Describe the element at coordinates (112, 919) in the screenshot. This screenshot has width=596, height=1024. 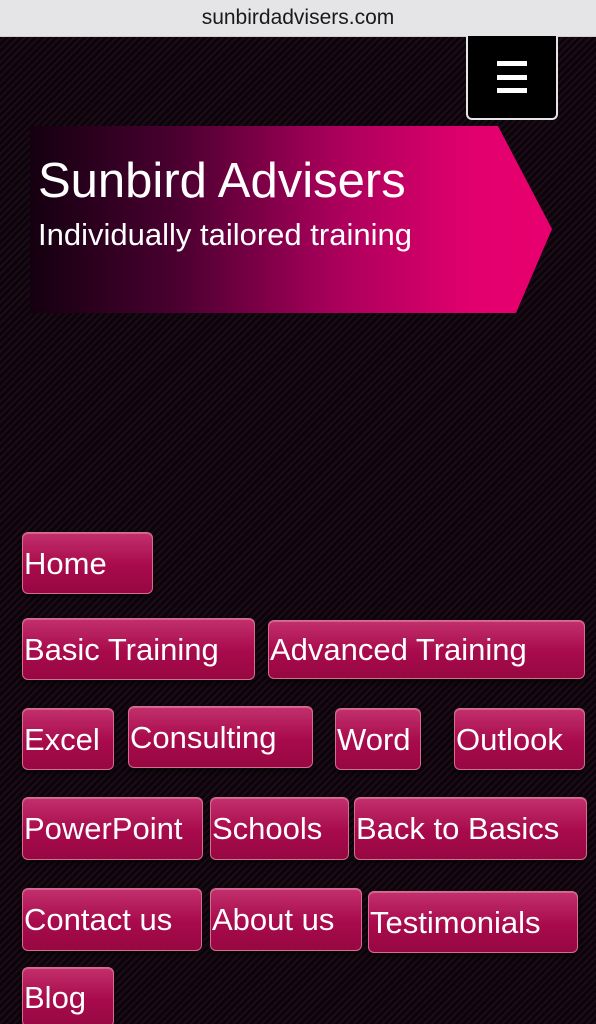
I see `nav-contact-us-button: Contact us` at that location.